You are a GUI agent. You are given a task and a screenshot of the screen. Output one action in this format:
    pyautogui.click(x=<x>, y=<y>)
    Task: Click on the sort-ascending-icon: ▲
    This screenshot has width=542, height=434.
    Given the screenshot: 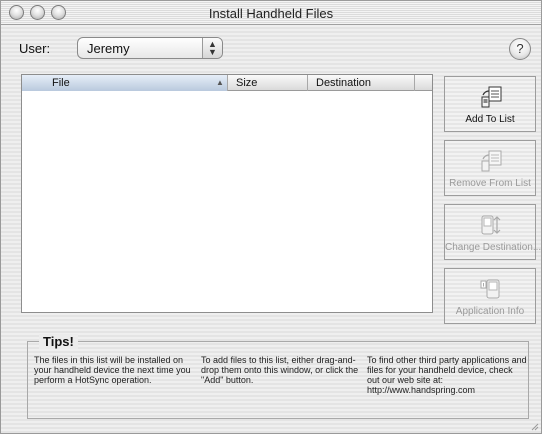 What is the action you would take?
    pyautogui.click(x=220, y=82)
    